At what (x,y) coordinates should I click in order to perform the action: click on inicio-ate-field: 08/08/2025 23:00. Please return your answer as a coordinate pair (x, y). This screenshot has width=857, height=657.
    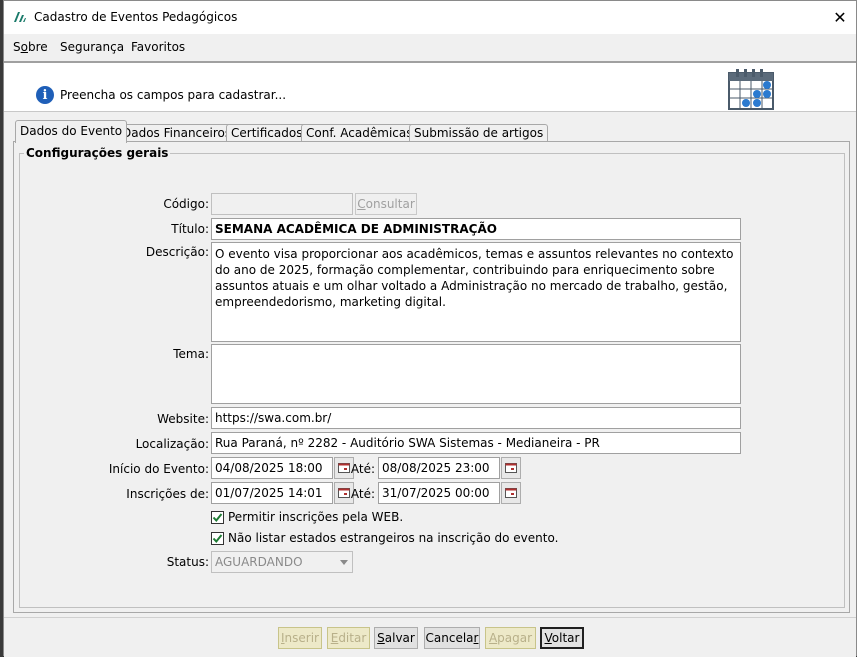
    Looking at the image, I should click on (439, 468).